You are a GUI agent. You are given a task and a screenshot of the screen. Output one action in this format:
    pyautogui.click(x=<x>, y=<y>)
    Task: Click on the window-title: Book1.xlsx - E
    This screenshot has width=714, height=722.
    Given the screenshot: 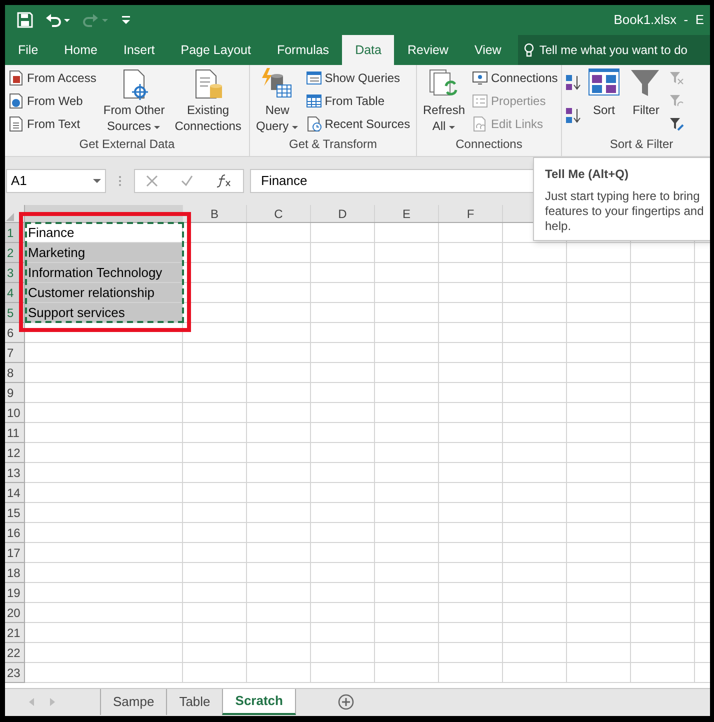 What is the action you would take?
    pyautogui.click(x=659, y=20)
    